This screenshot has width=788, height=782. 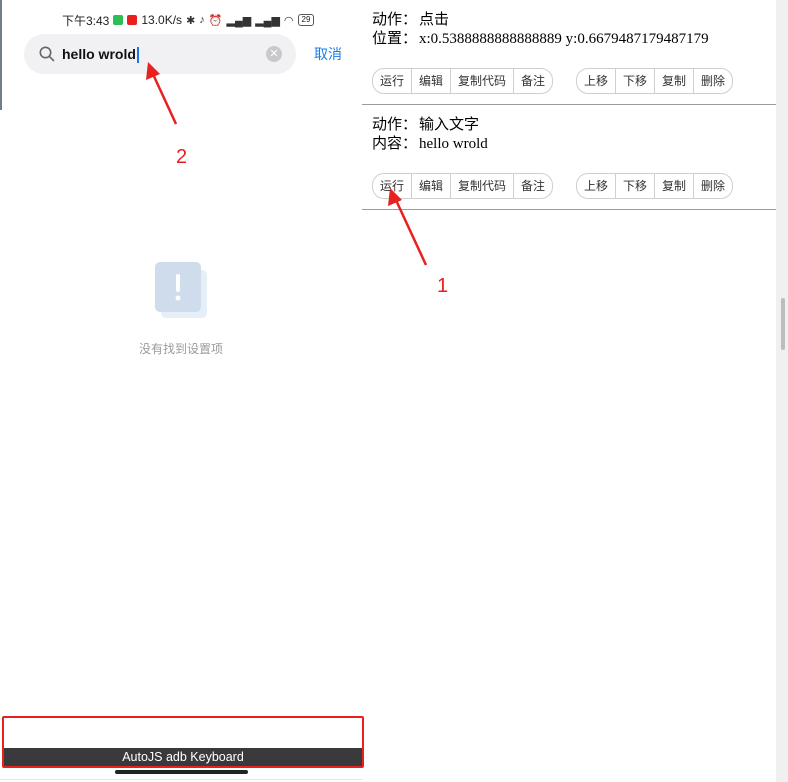 What do you see at coordinates (182, 157) in the screenshot?
I see `annotation-label-2: 2` at bounding box center [182, 157].